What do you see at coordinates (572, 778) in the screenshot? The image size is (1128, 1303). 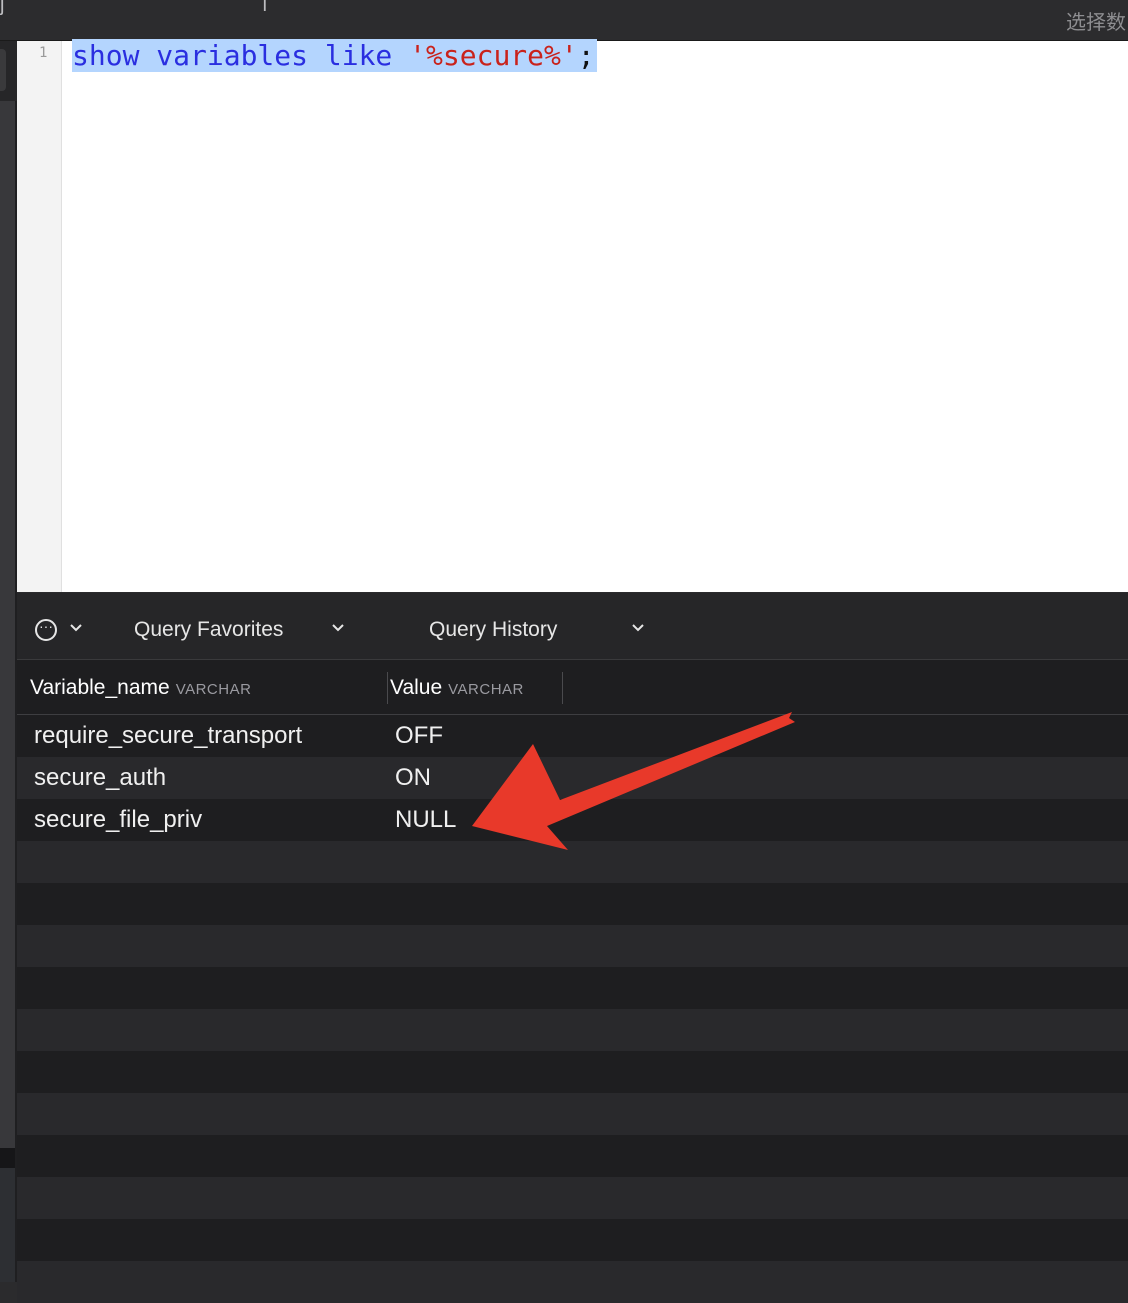 I see `table-row: secure_auth ON` at bounding box center [572, 778].